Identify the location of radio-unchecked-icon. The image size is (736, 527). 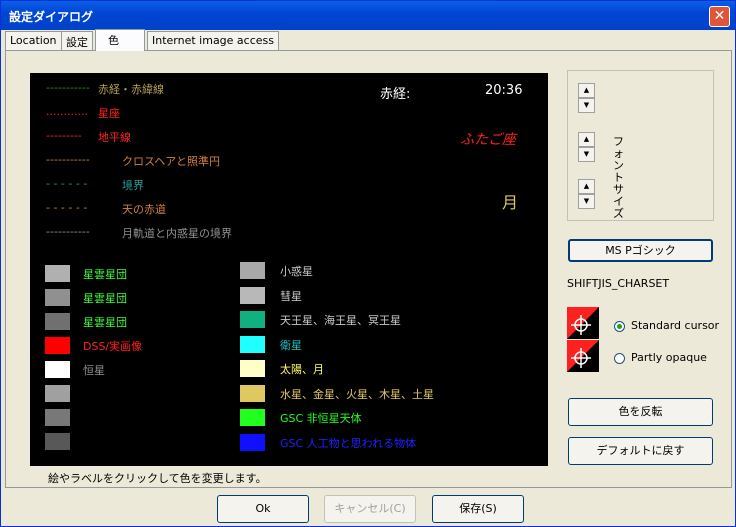
(619, 358).